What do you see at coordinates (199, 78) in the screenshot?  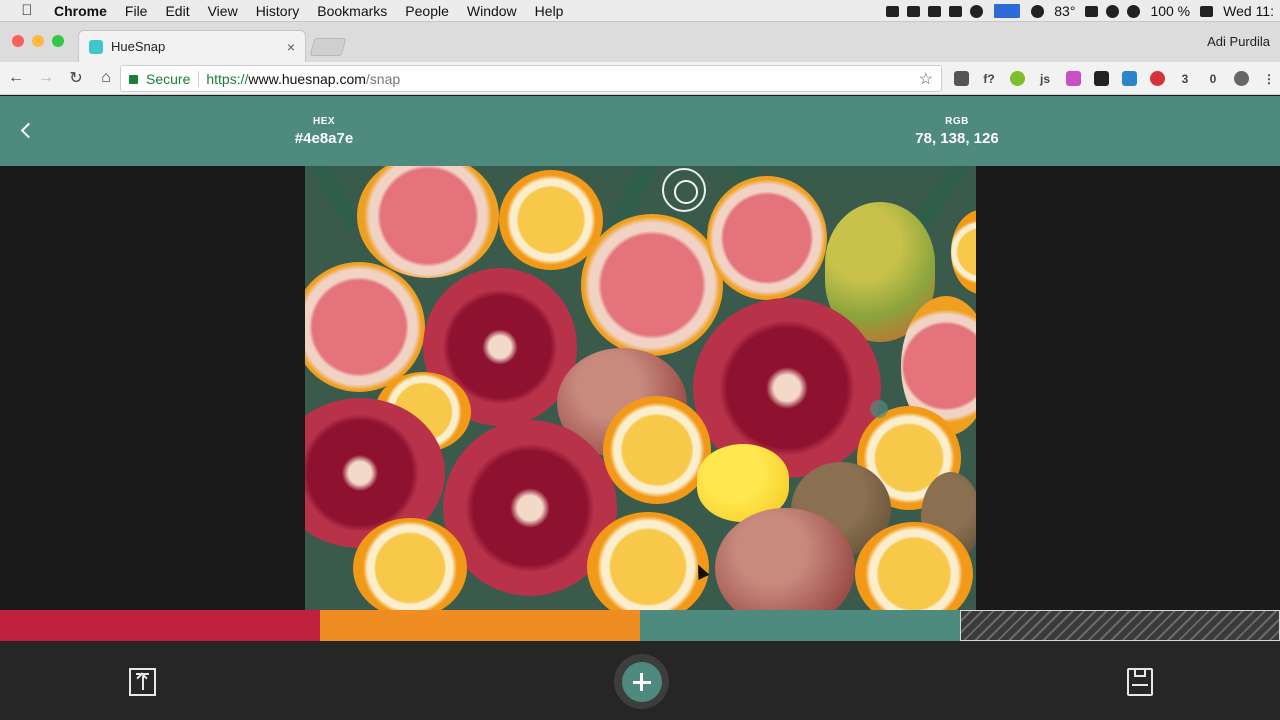 I see `omnibox-divider` at bounding box center [199, 78].